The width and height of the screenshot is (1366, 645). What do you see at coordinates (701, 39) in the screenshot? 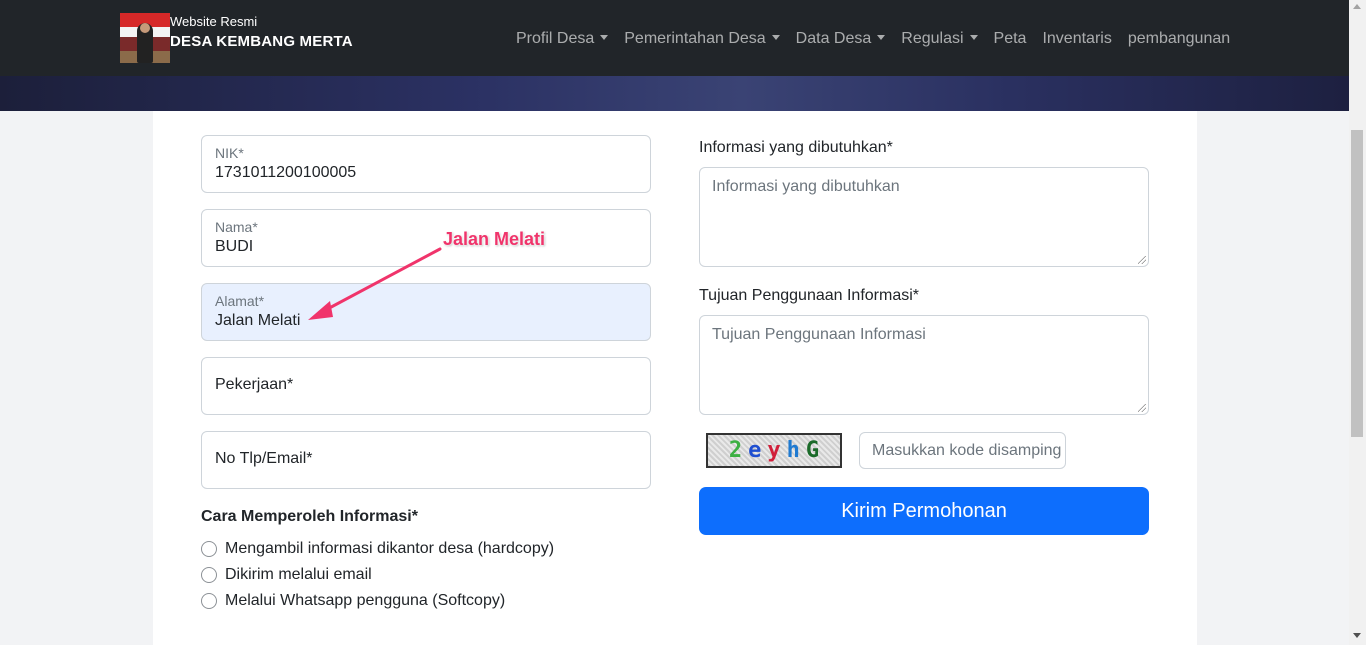
I see `nav-pemerintahan-desa: Pemerintahan Desa` at bounding box center [701, 39].